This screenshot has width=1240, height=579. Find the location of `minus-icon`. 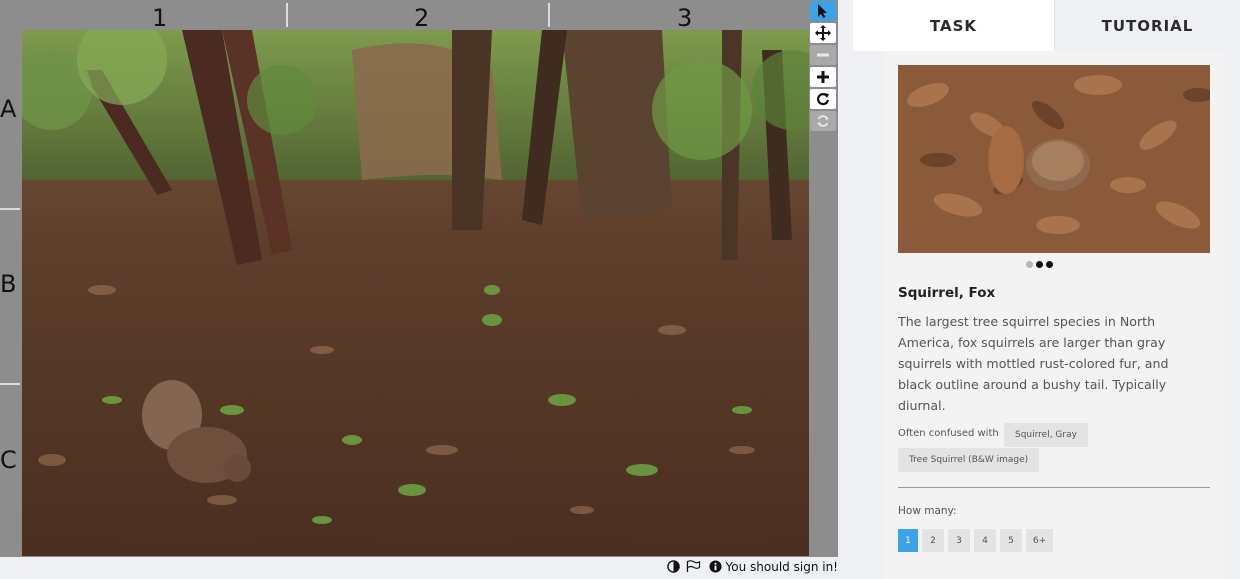

minus-icon is located at coordinates (823, 55).